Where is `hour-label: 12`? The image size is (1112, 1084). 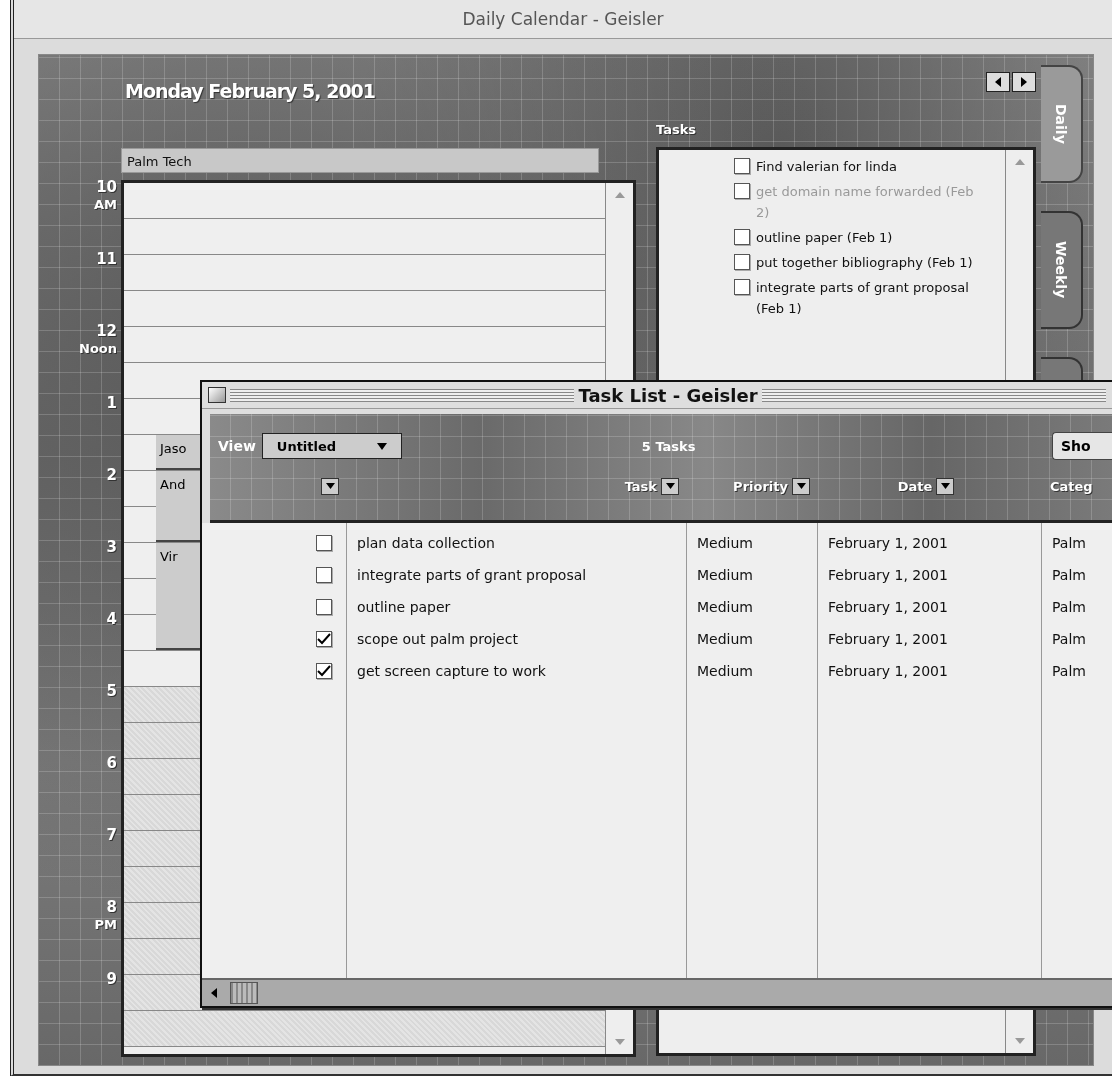 hour-label: 12 is located at coordinates (106, 331).